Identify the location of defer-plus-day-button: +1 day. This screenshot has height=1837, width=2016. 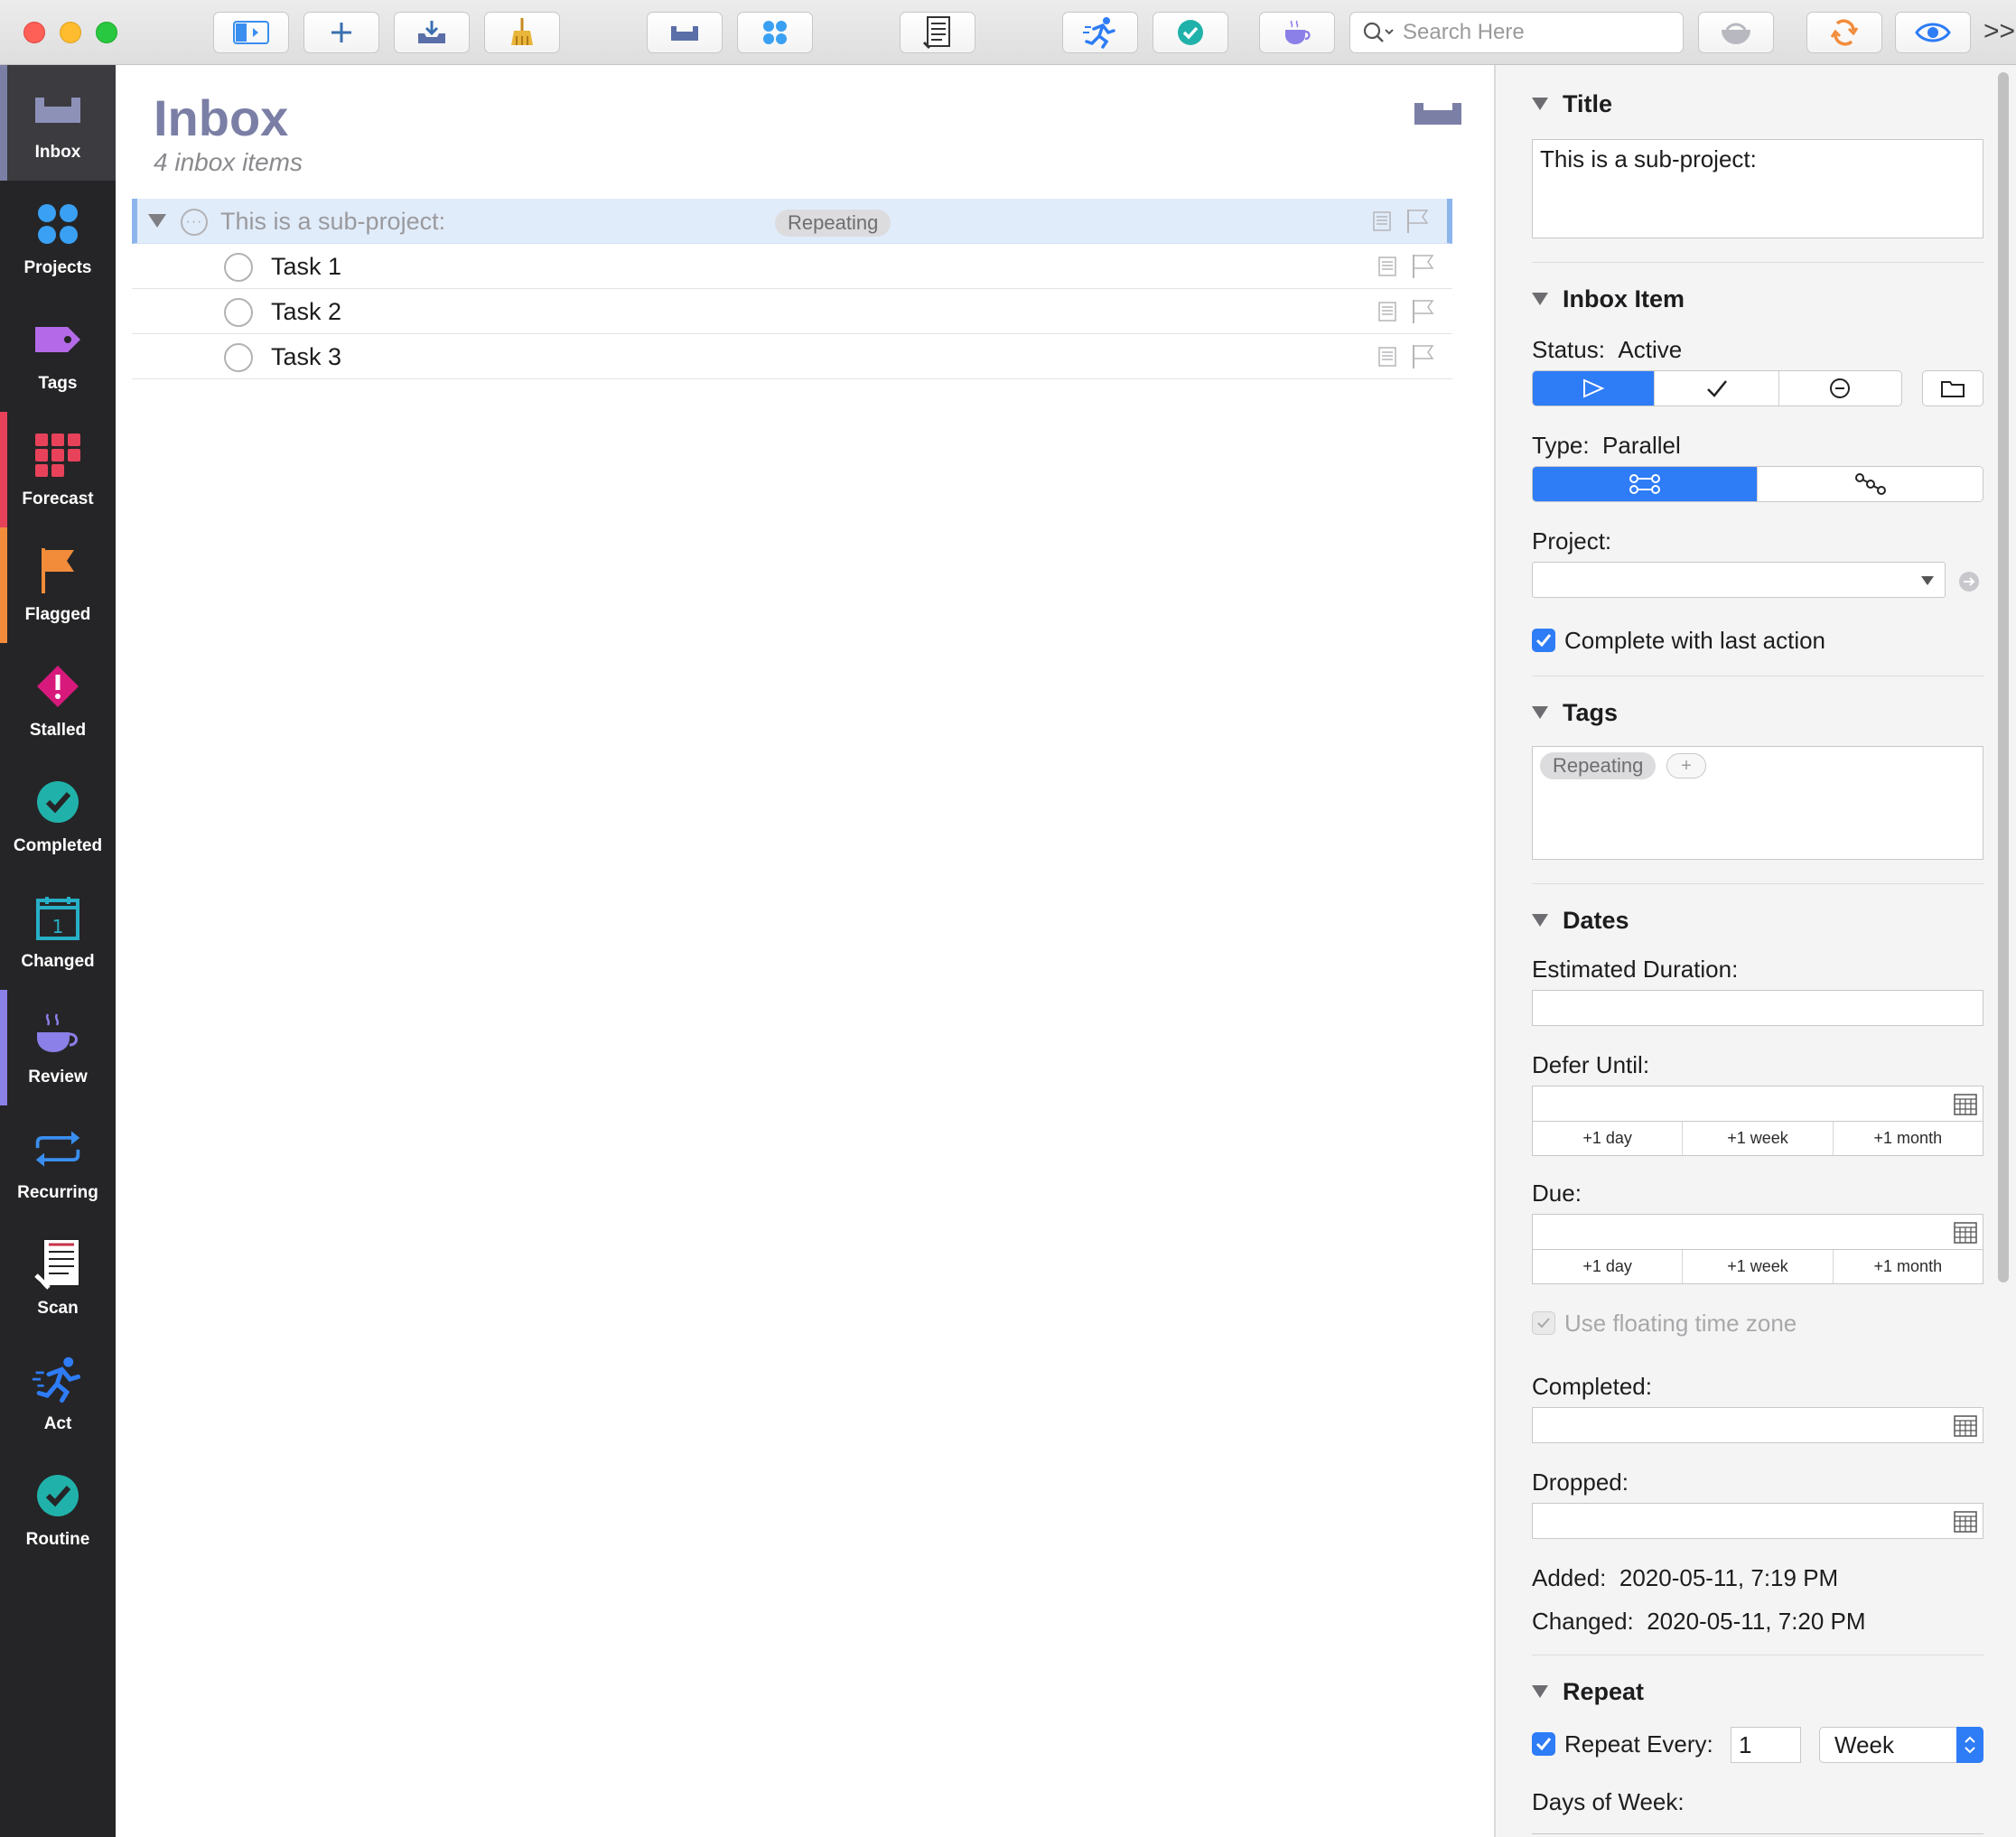
(1608, 1138).